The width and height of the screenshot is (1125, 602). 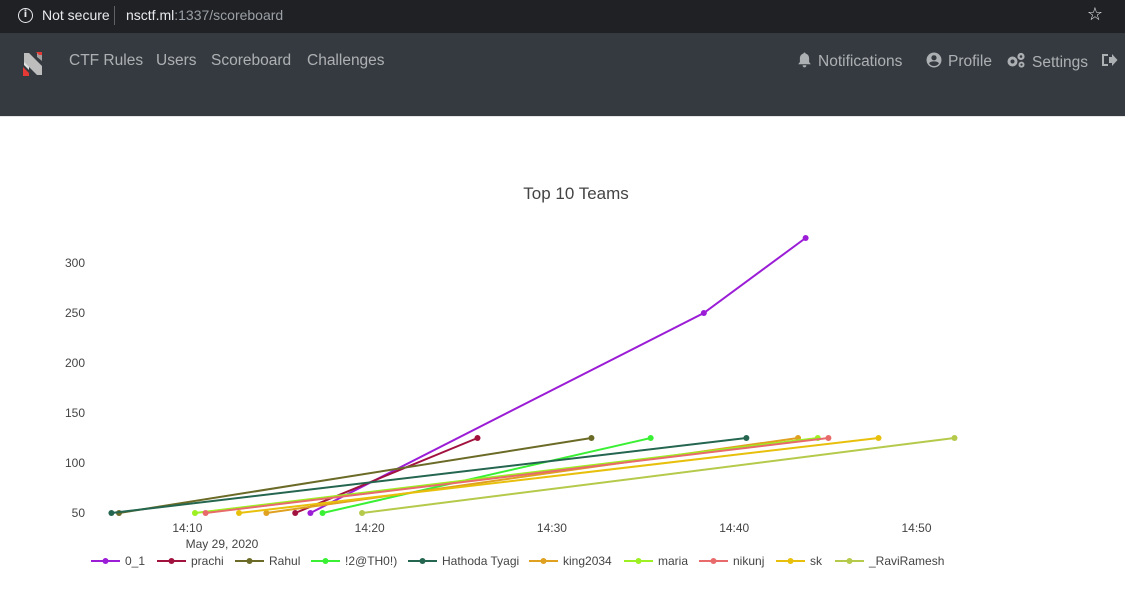 What do you see at coordinates (251, 61) in the screenshot?
I see `nav-scoreboard: Scoreboard` at bounding box center [251, 61].